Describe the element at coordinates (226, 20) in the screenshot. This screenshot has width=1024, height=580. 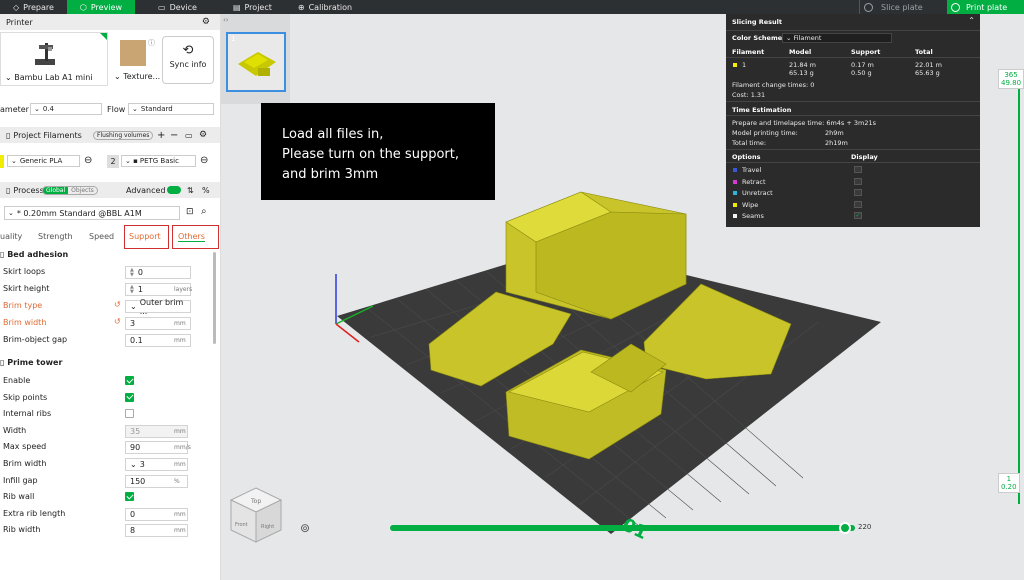
I see `collapse-icon: ‹›` at that location.